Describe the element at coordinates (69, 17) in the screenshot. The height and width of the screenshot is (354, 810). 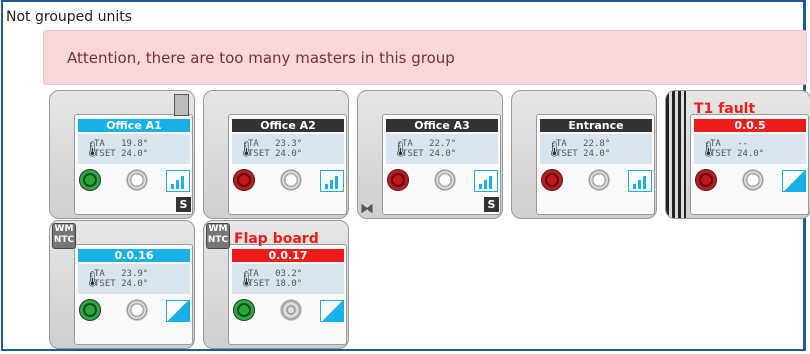
I see `panel-title: Not grouped units` at that location.